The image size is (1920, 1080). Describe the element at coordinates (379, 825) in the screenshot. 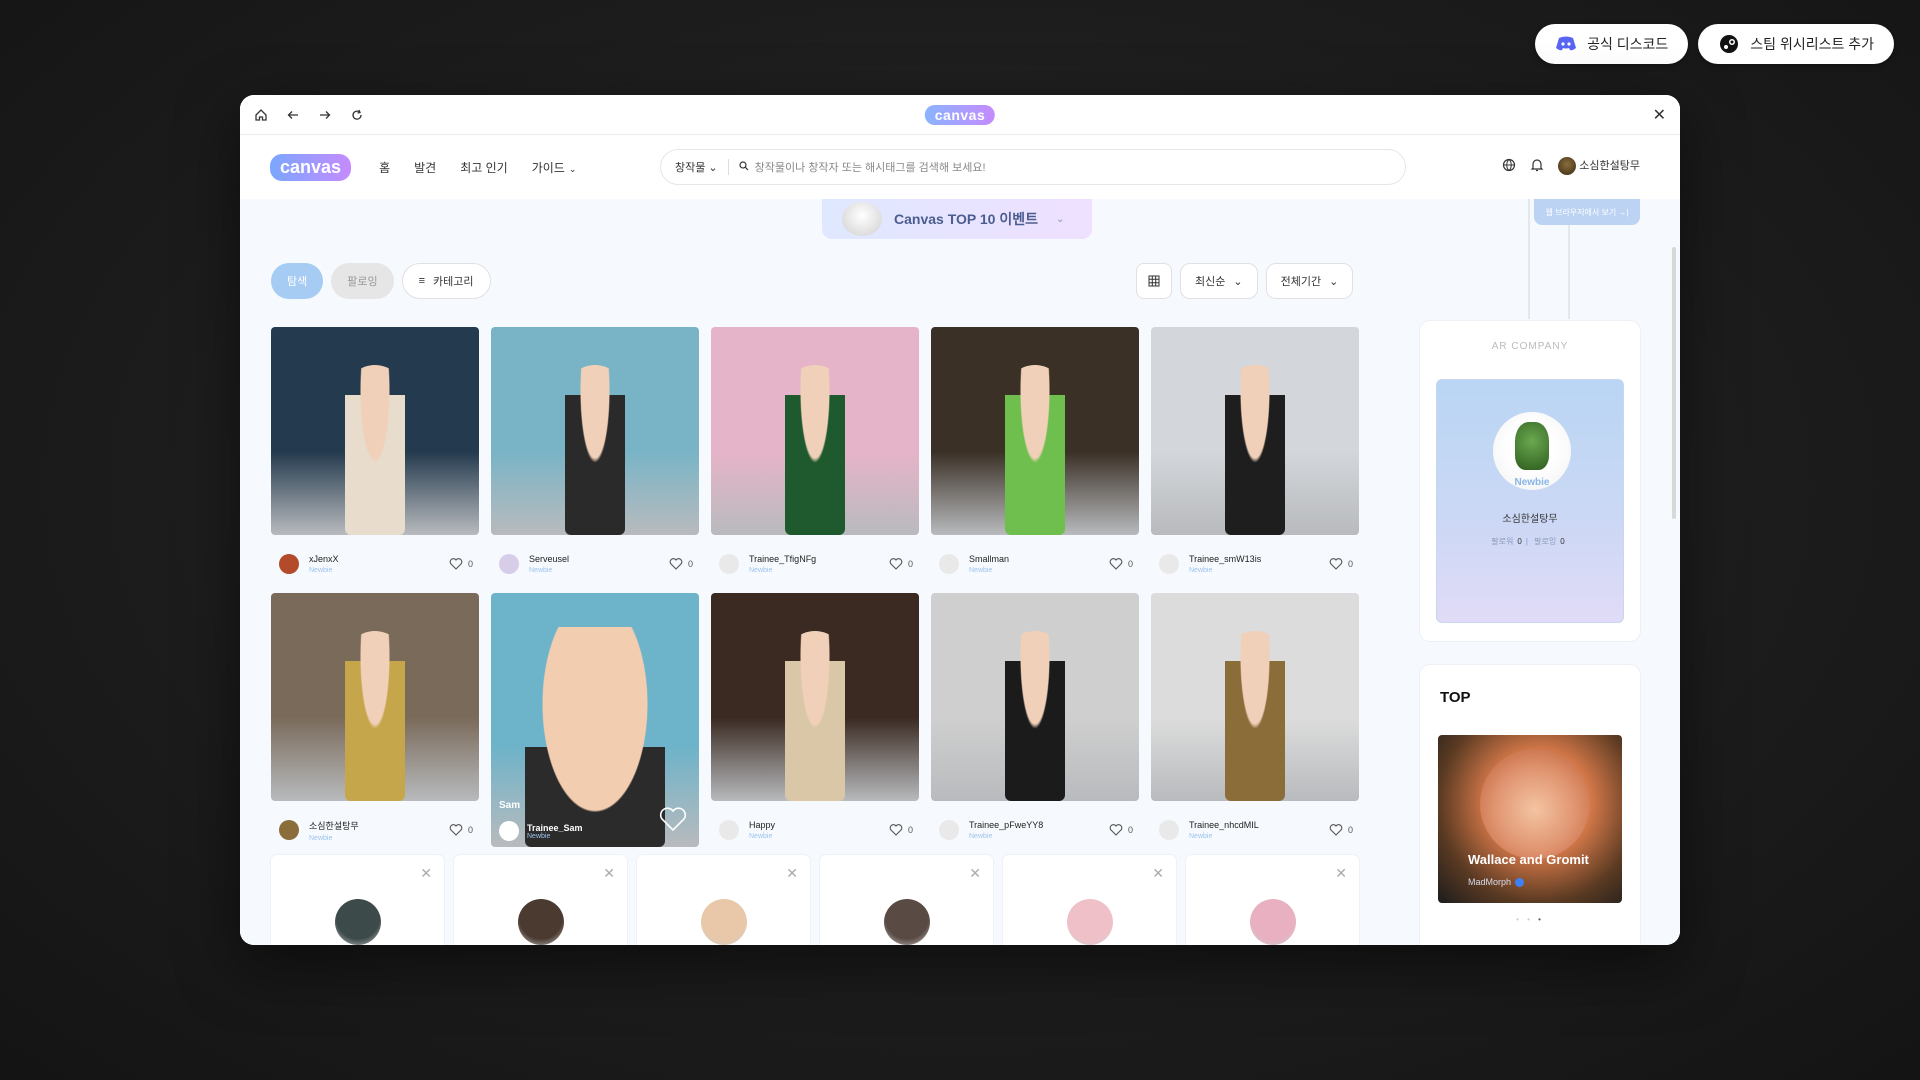

I see `creator-name: 소심한설탕무` at that location.